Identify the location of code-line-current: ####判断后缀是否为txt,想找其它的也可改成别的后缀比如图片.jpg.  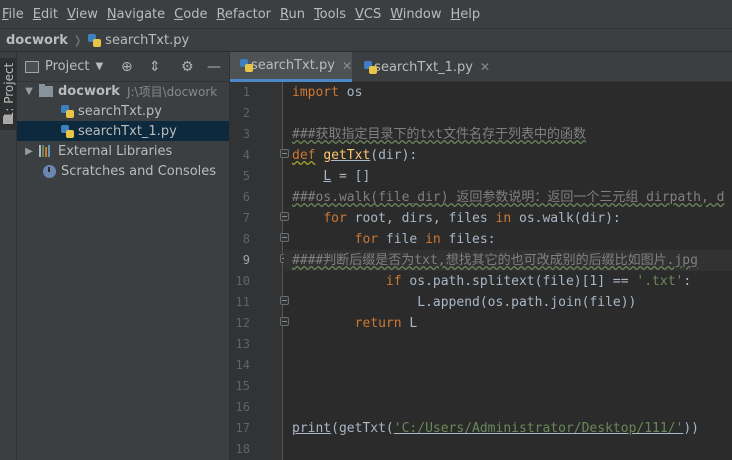
(495, 260).